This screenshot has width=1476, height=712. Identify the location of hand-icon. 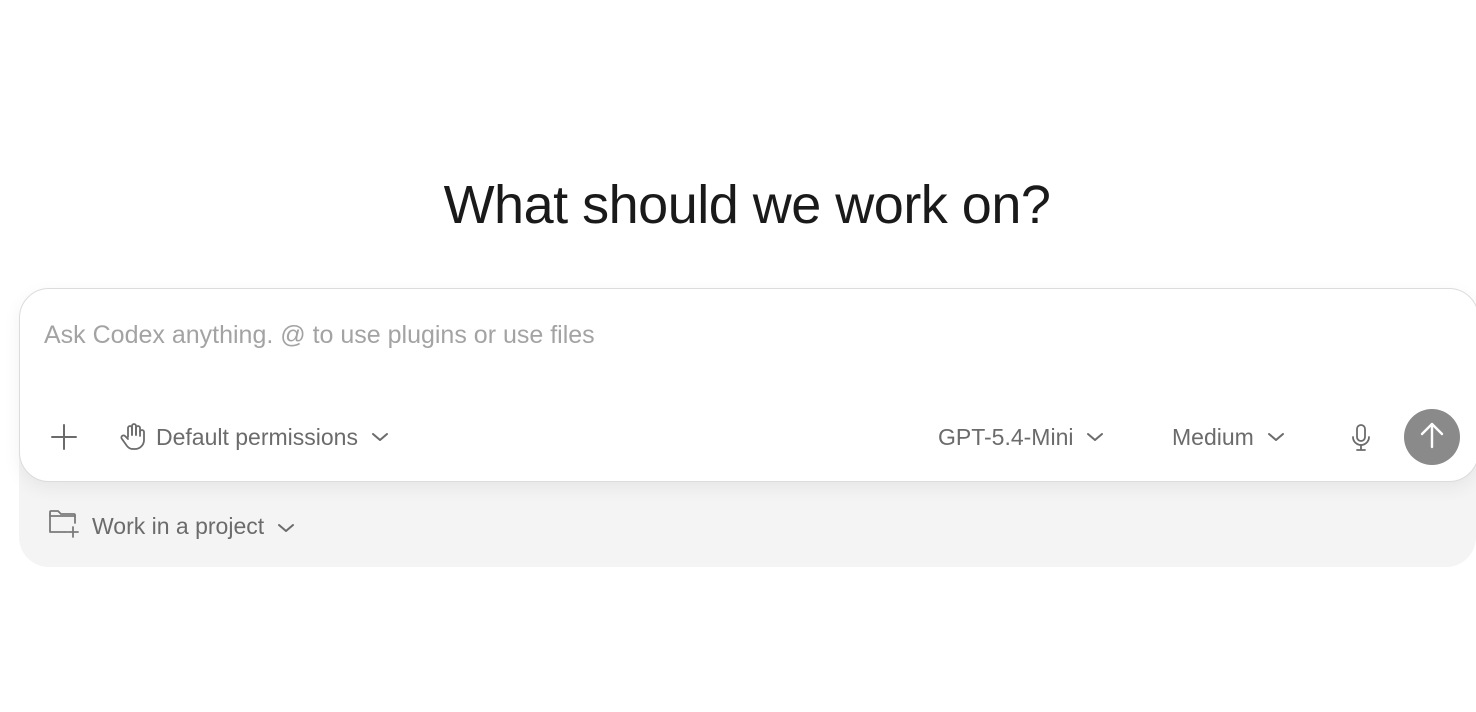
(133, 437).